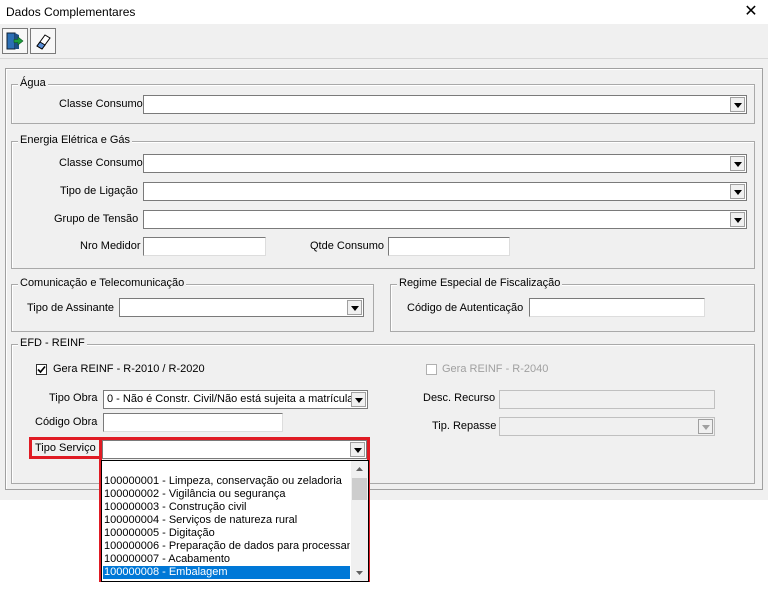  What do you see at coordinates (226, 572) in the screenshot?
I see `list-item-selected: 100000008 - Embalagem` at bounding box center [226, 572].